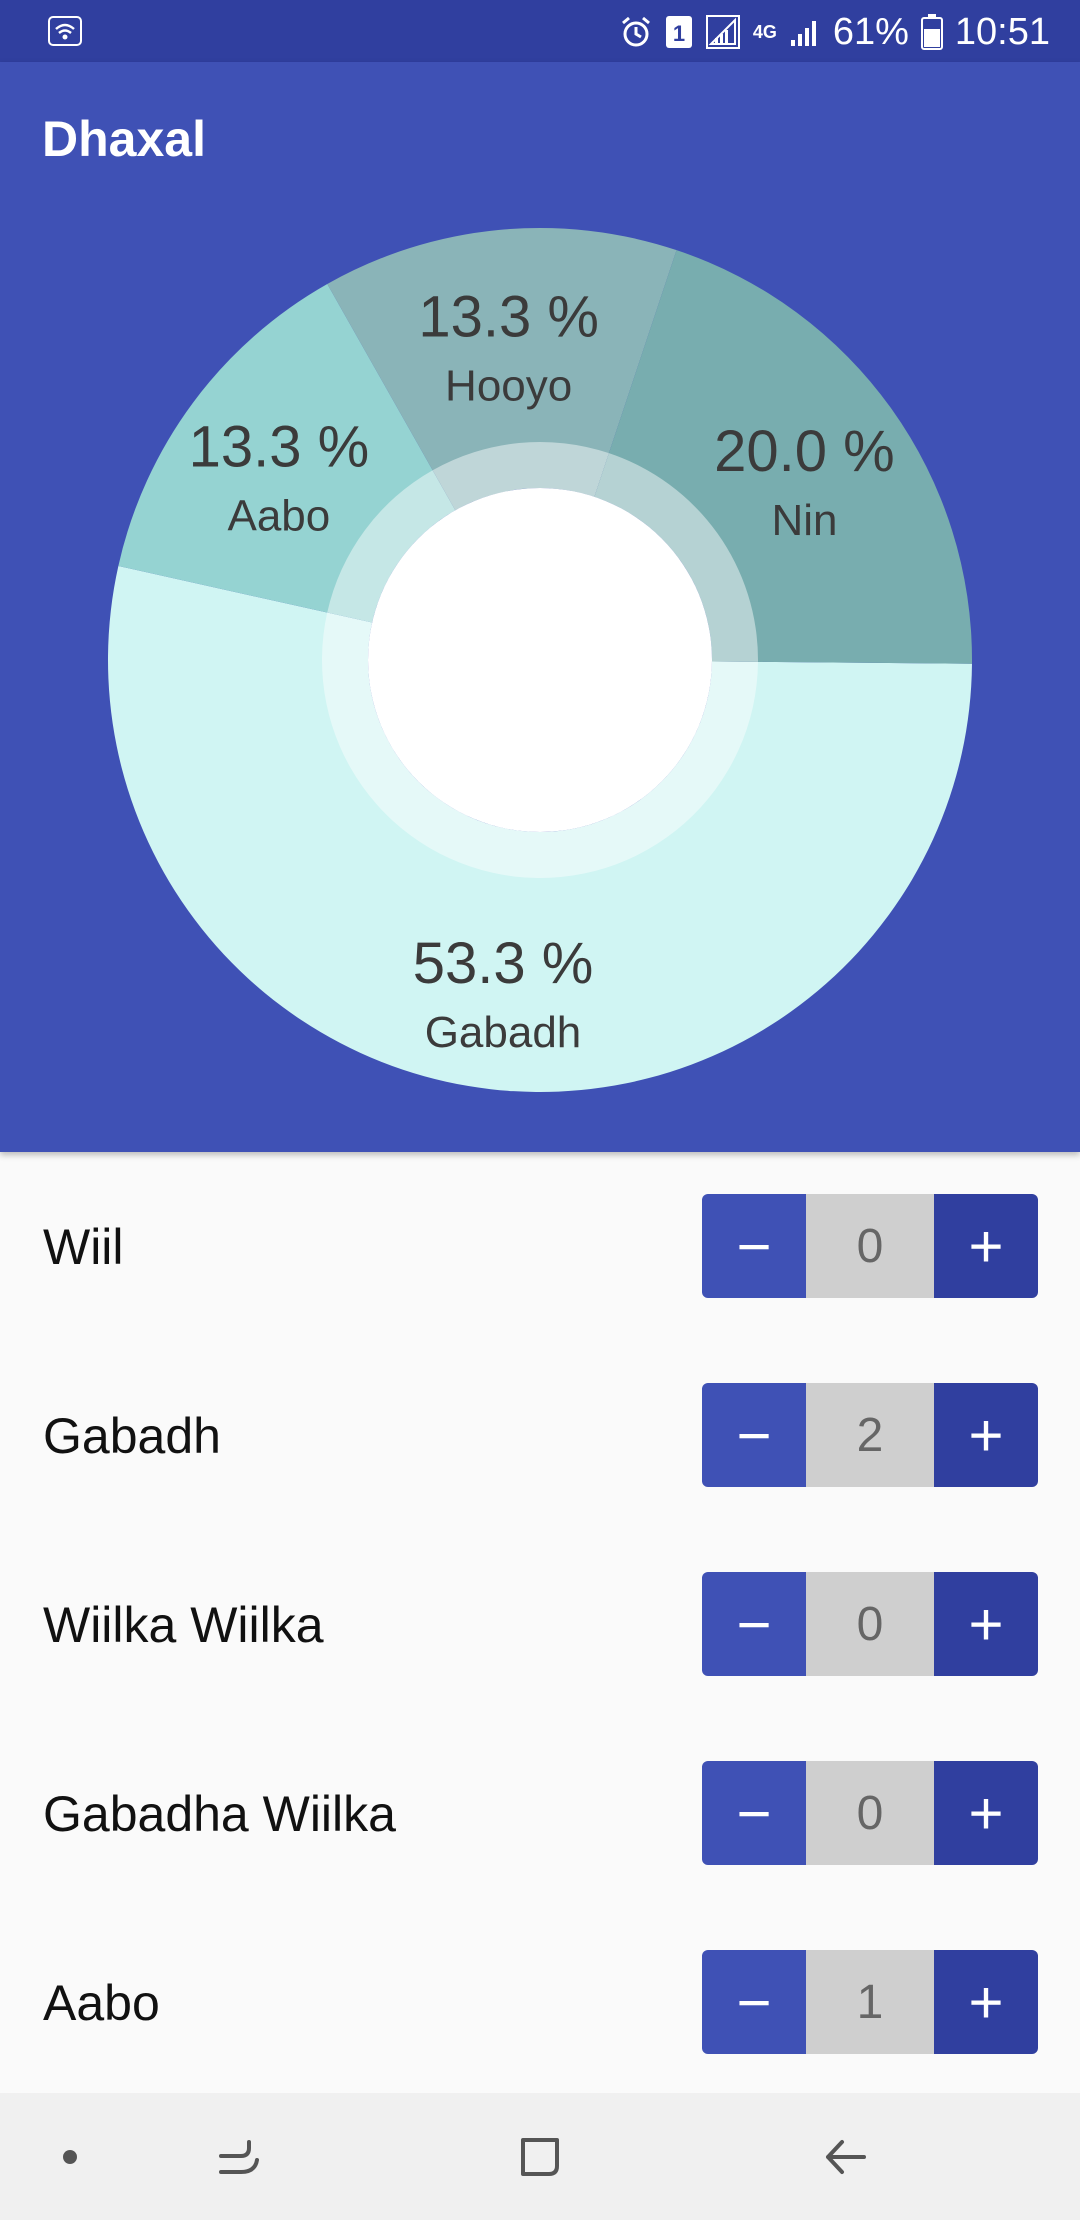 The width and height of the screenshot is (1080, 2220). What do you see at coordinates (240, 2156) in the screenshot?
I see `recent-apps-icon` at bounding box center [240, 2156].